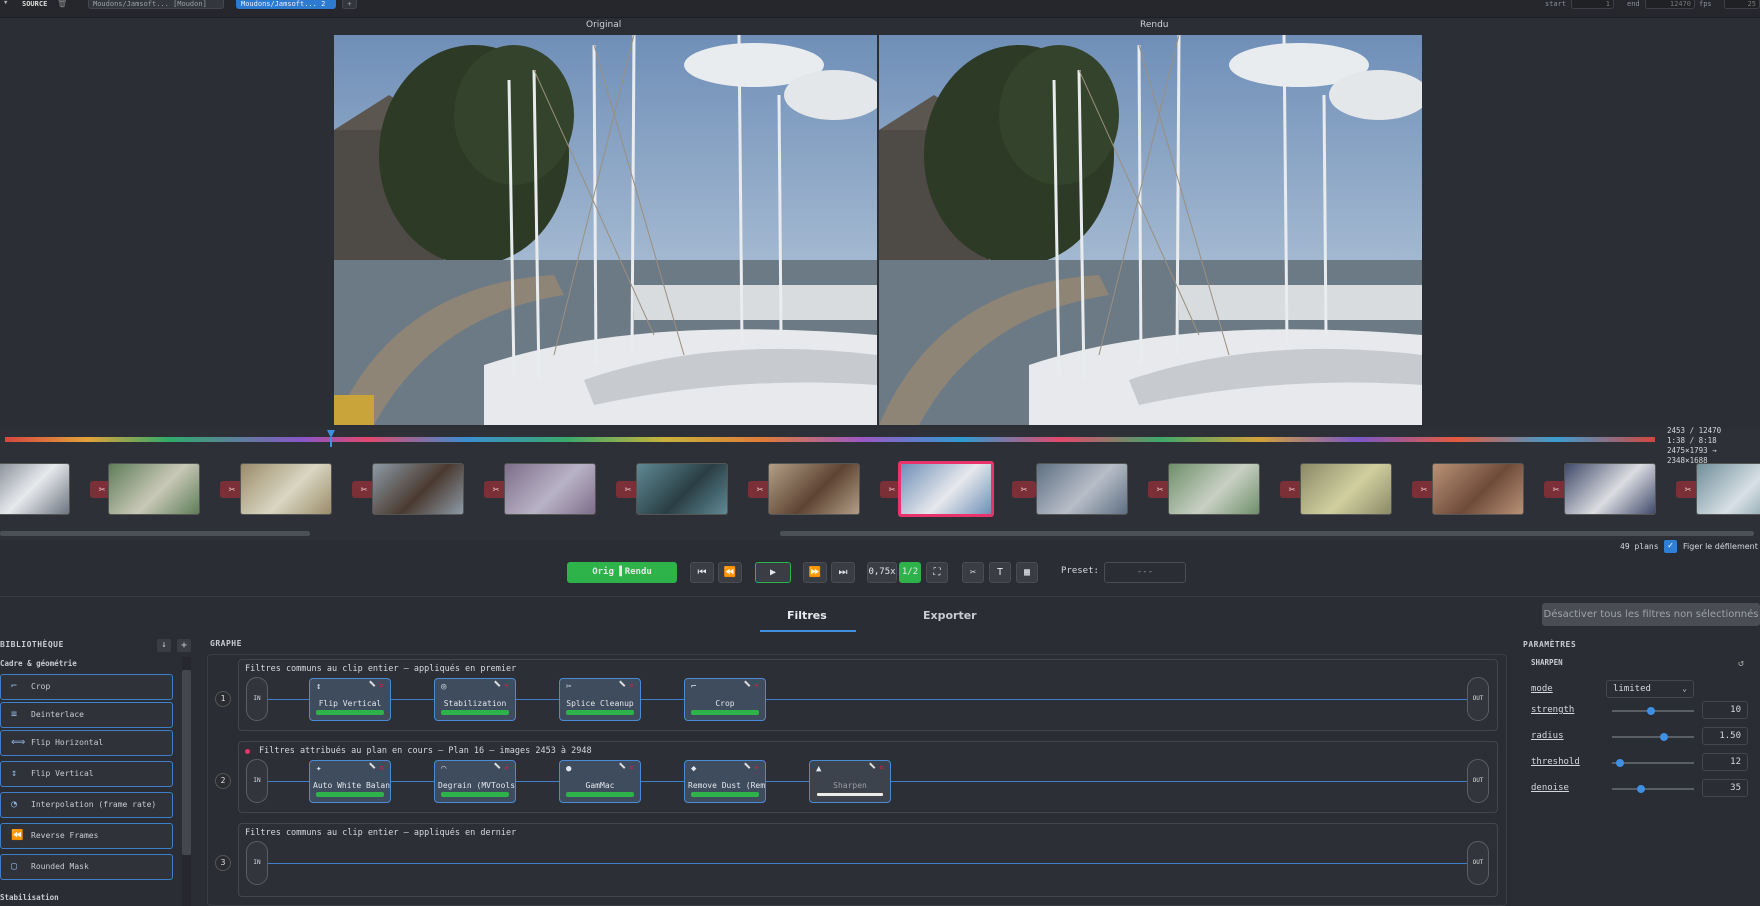 Image resolution: width=1760 pixels, height=906 pixels. I want to click on tab-export: Exporter, so click(950, 615).